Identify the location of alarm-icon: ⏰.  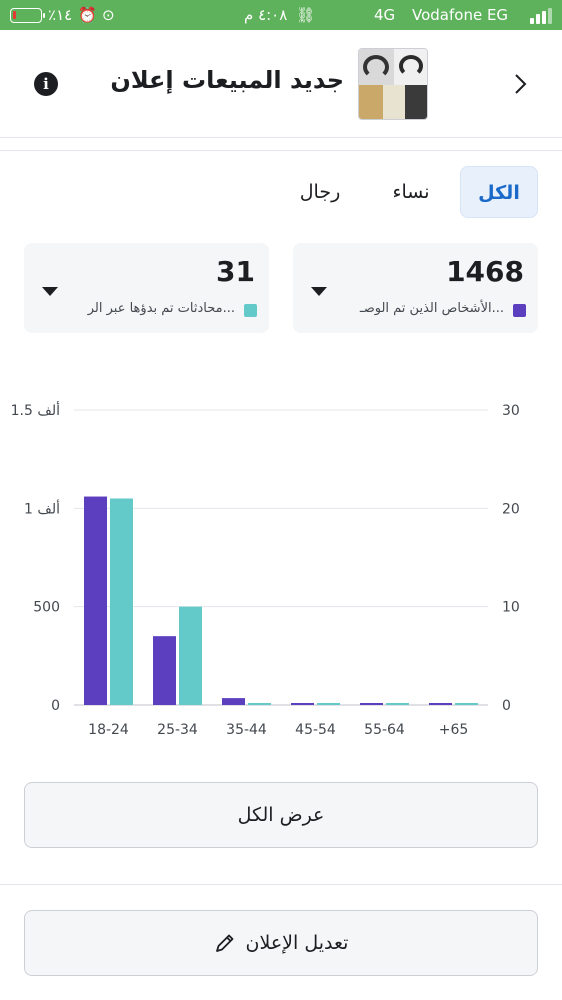
(87, 15).